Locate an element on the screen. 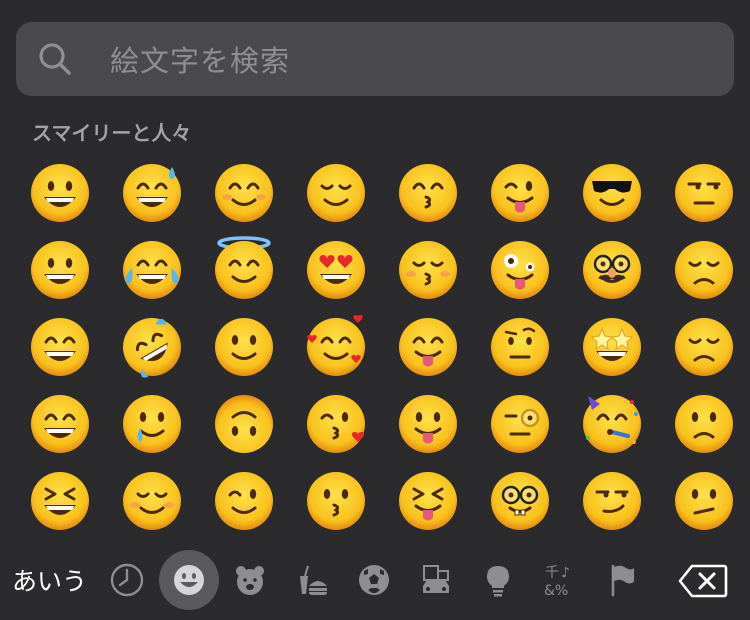  emoji-smiling-face-with-sunglasses is located at coordinates (612, 192).